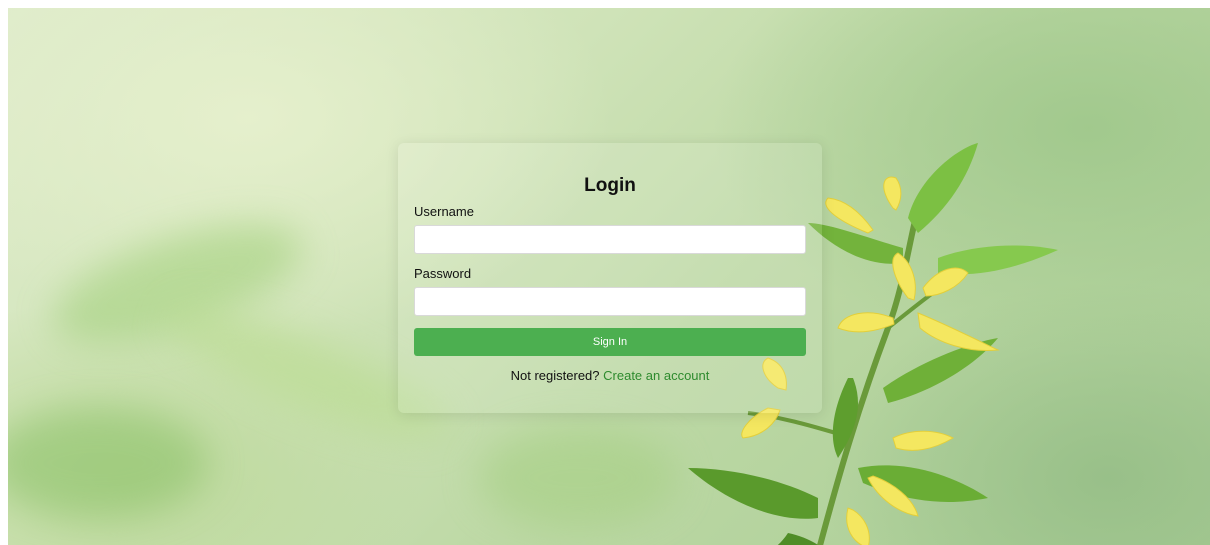 The image size is (1210, 545). What do you see at coordinates (610, 301) in the screenshot?
I see `password-input` at bounding box center [610, 301].